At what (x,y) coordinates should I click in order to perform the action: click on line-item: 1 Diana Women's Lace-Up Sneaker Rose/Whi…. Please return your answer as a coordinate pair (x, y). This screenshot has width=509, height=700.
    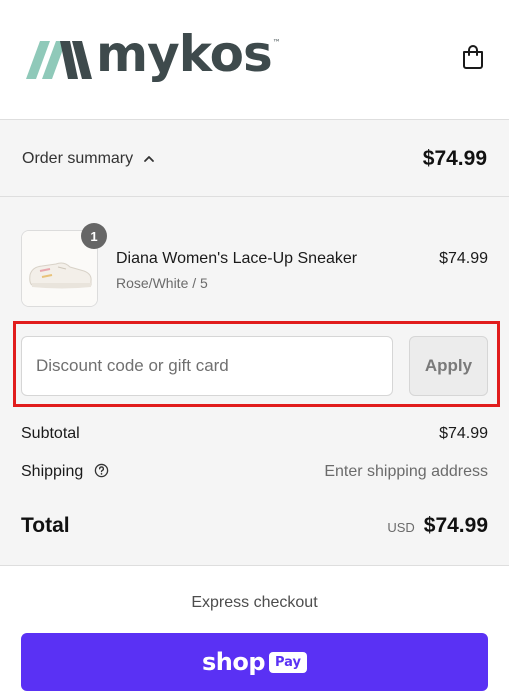
    Looking at the image, I should click on (254, 266).